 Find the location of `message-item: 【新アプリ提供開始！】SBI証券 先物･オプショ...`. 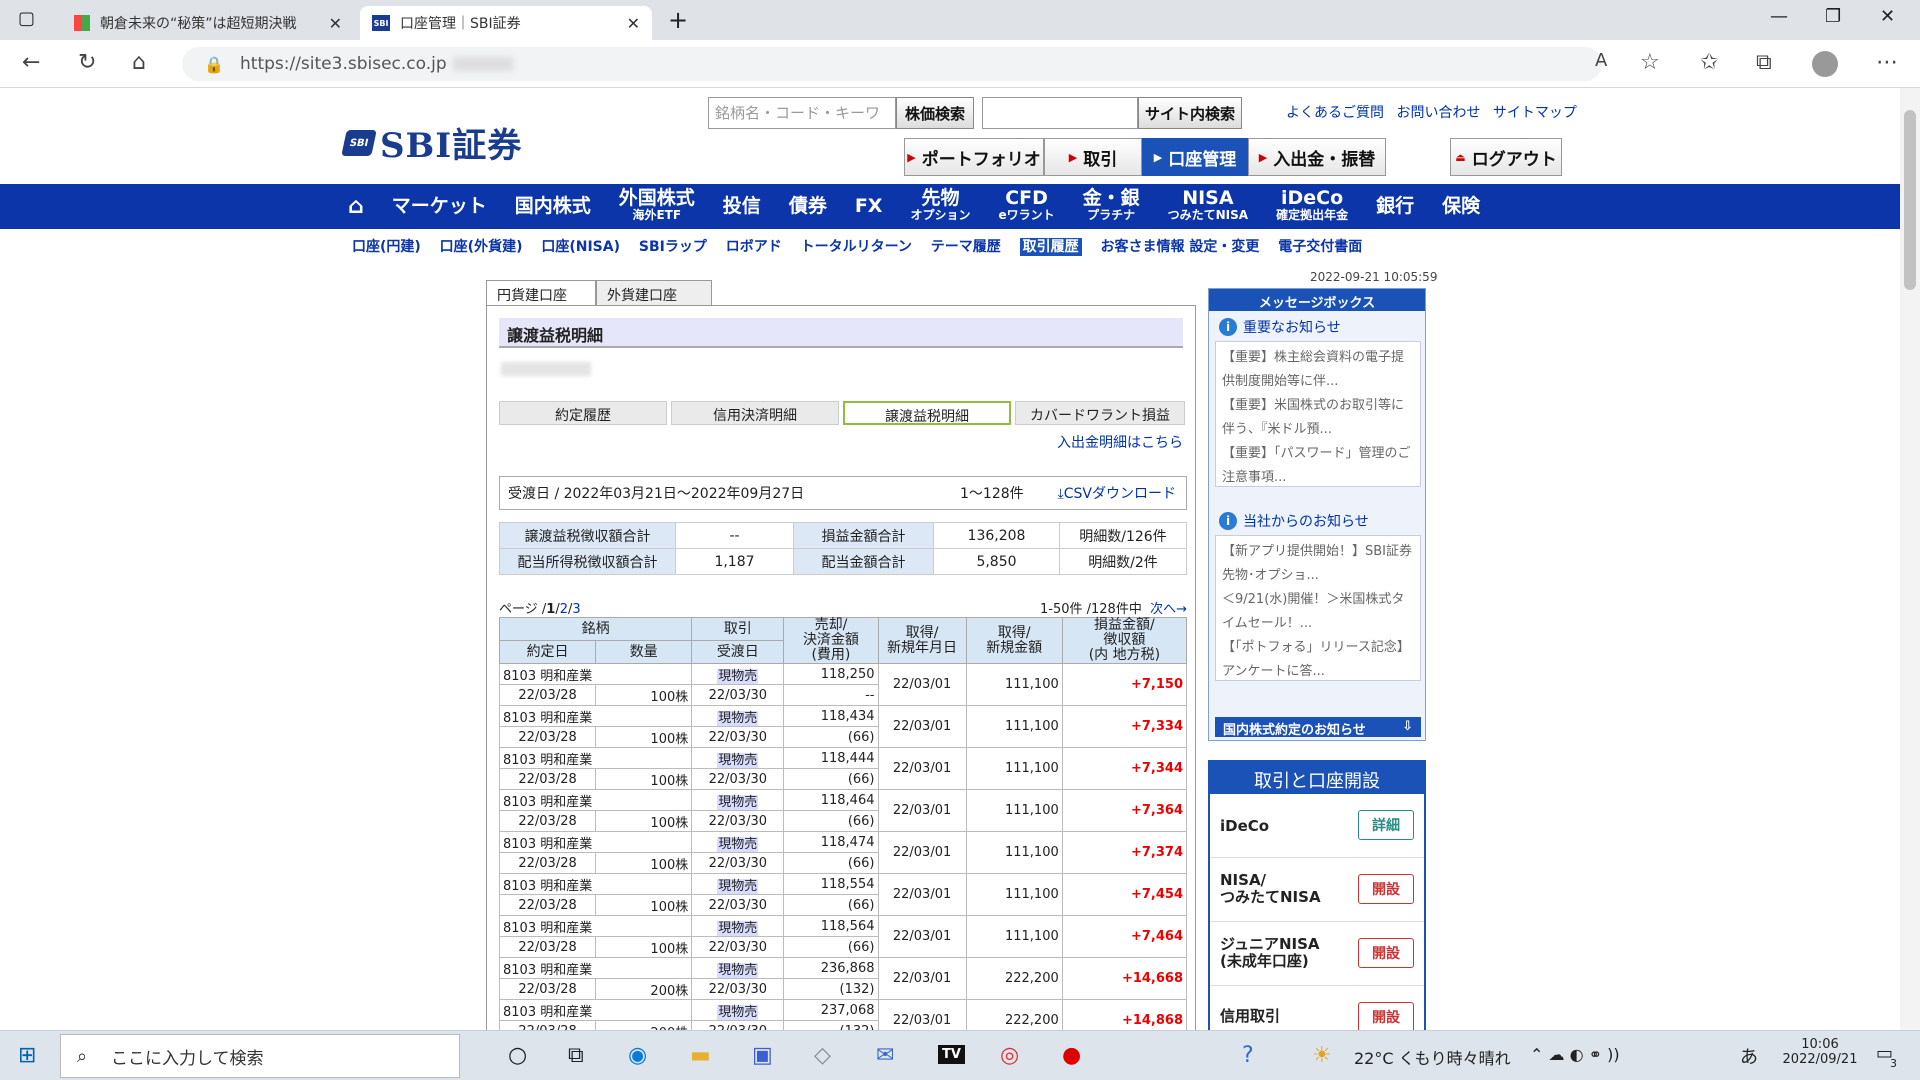

message-item: 【新アプリ提供開始！】SBI証券 先物･オプショ... is located at coordinates (1318, 564).